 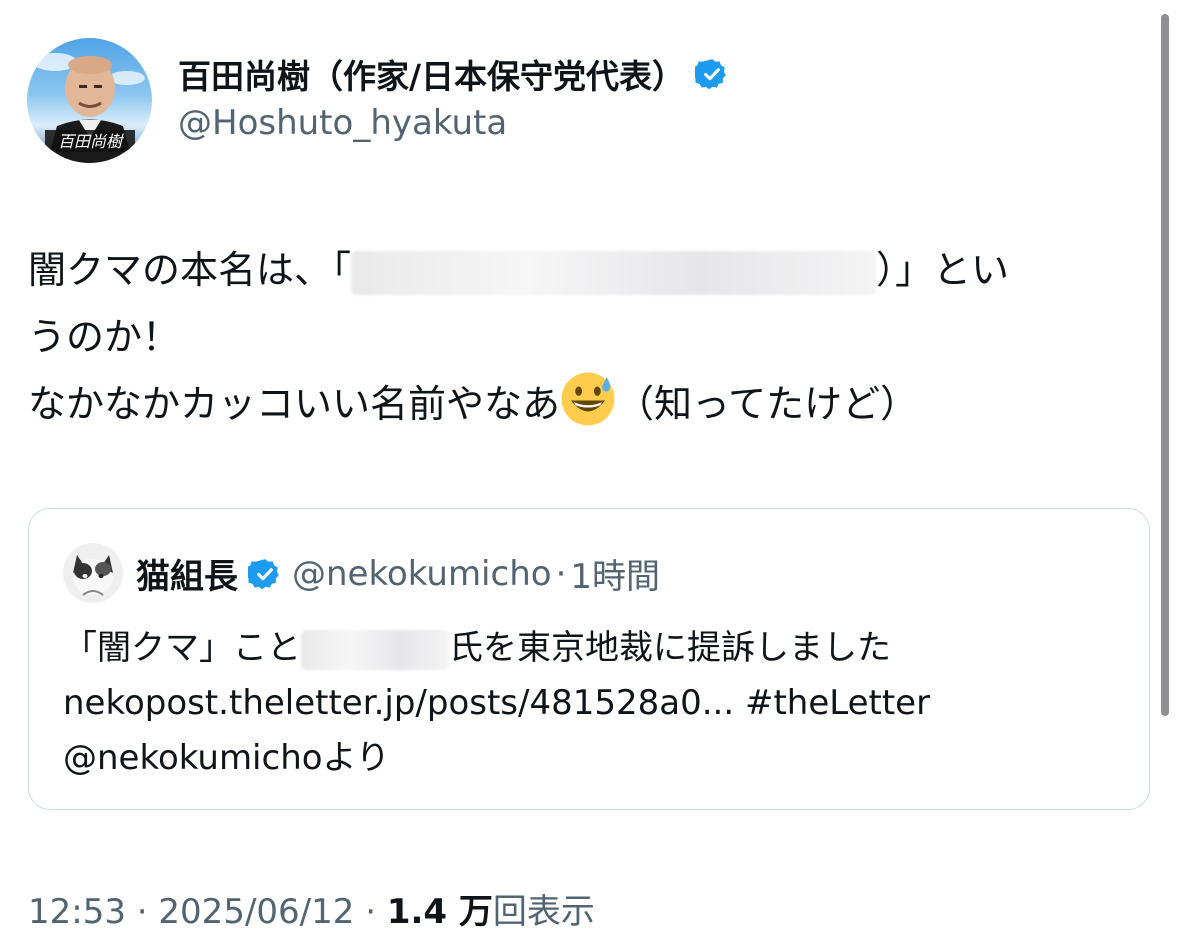 What do you see at coordinates (342, 123) in the screenshot?
I see `author-handle: @Hoshuto_hyakuta` at bounding box center [342, 123].